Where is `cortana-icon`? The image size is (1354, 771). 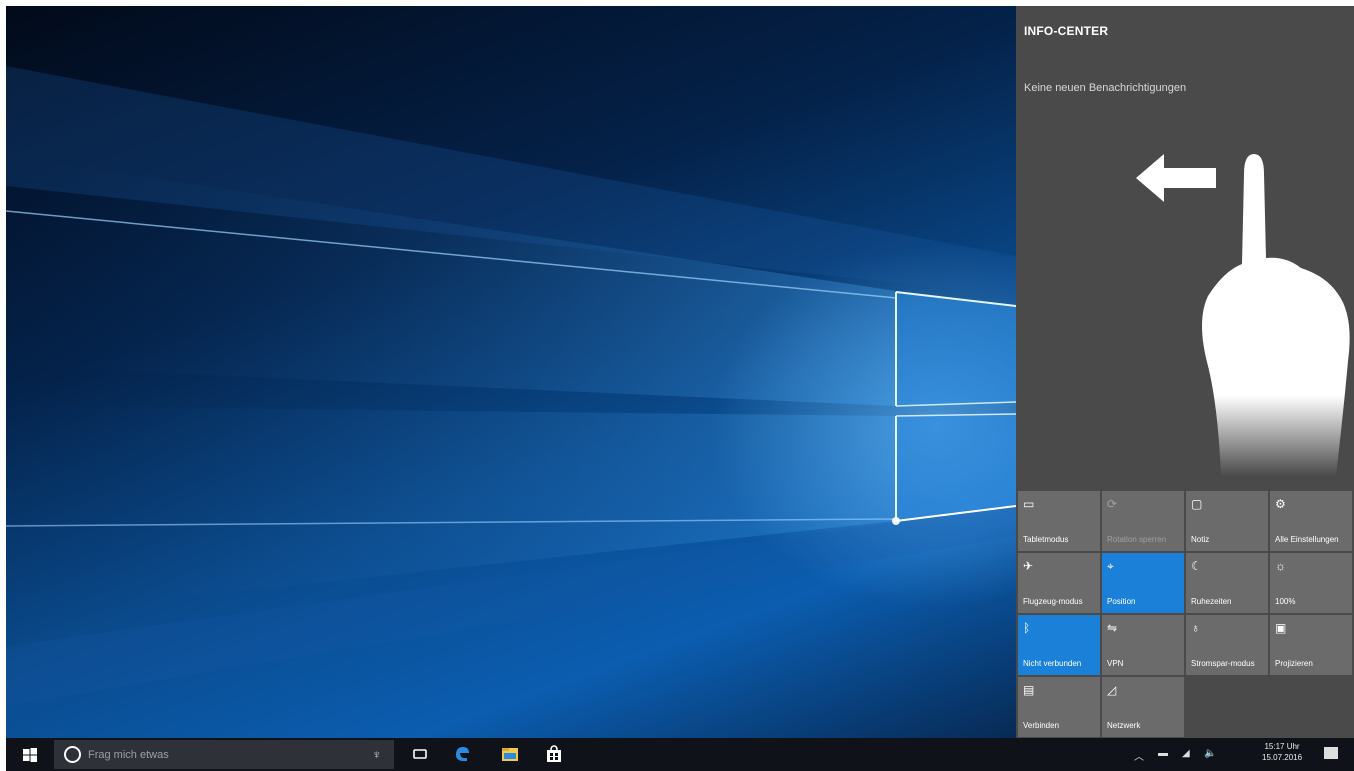 cortana-icon is located at coordinates (72, 754).